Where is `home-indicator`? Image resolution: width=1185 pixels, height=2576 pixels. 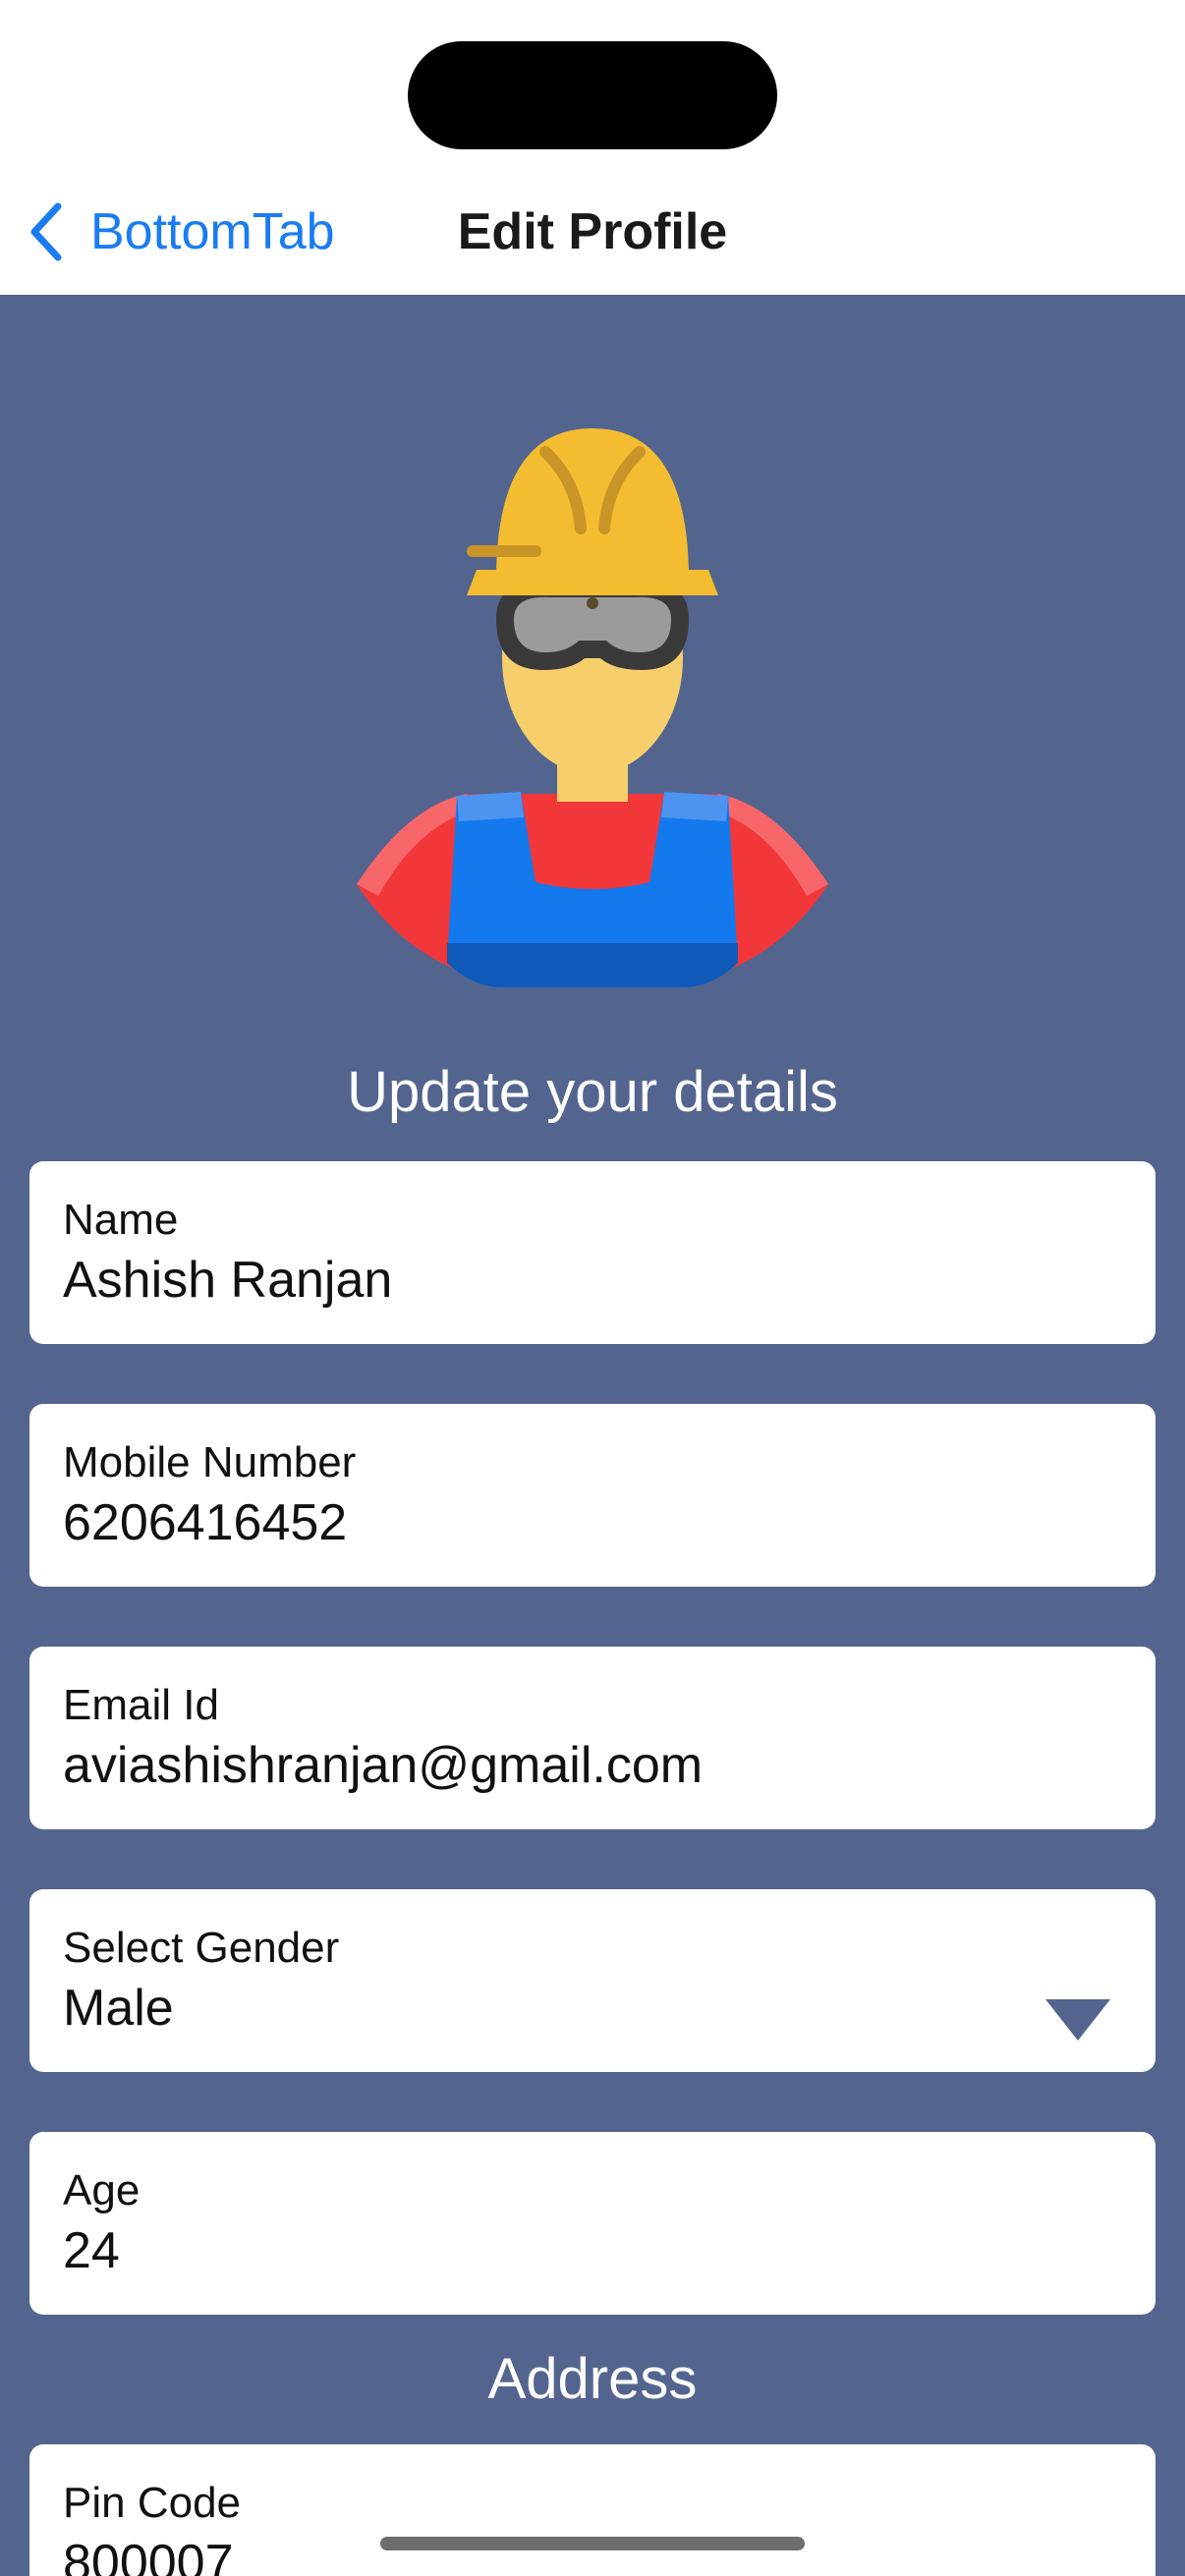 home-indicator is located at coordinates (592, 2543).